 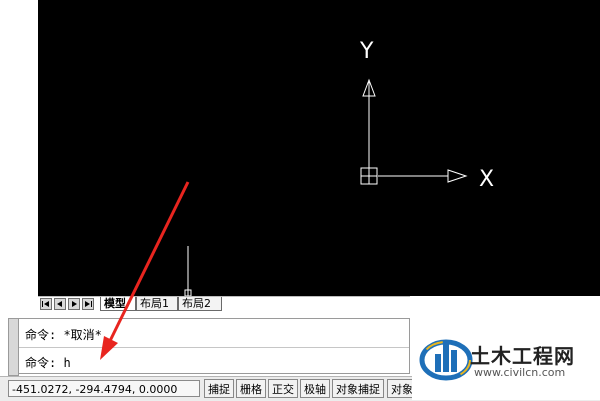 I want to click on last-tab-button, so click(x=88, y=304).